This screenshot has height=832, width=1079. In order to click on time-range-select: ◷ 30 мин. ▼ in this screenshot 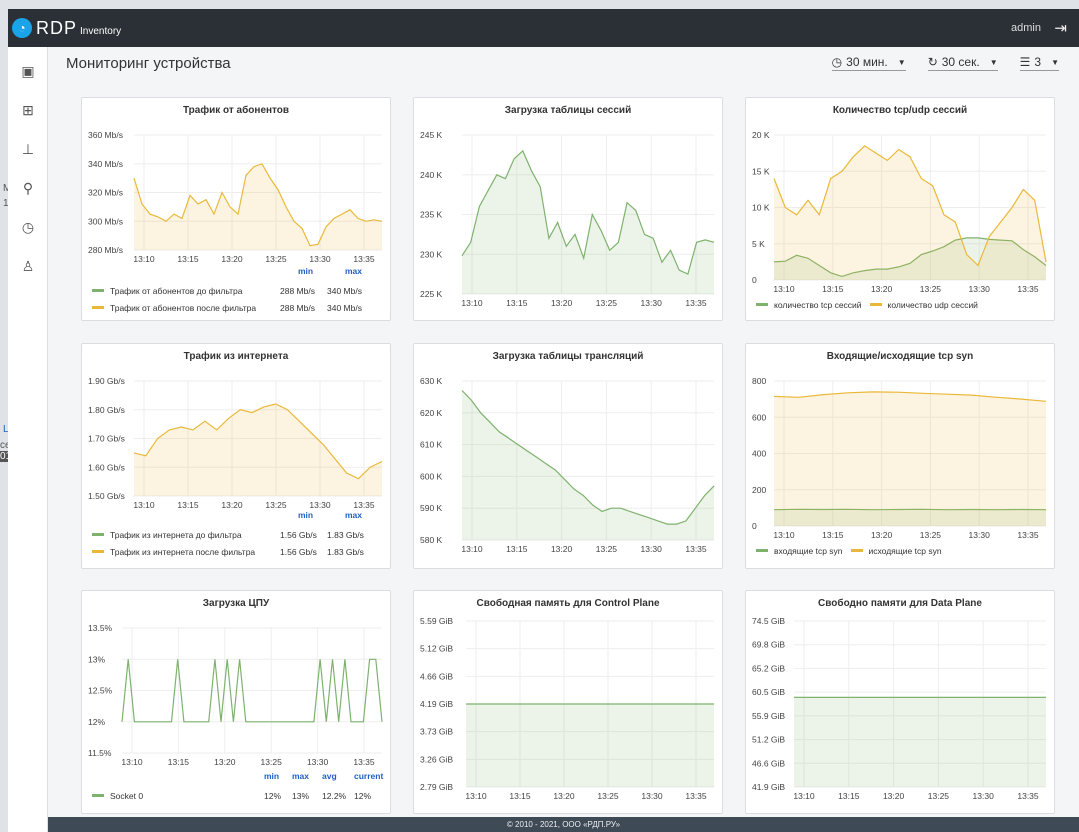, I will do `click(868, 63)`.